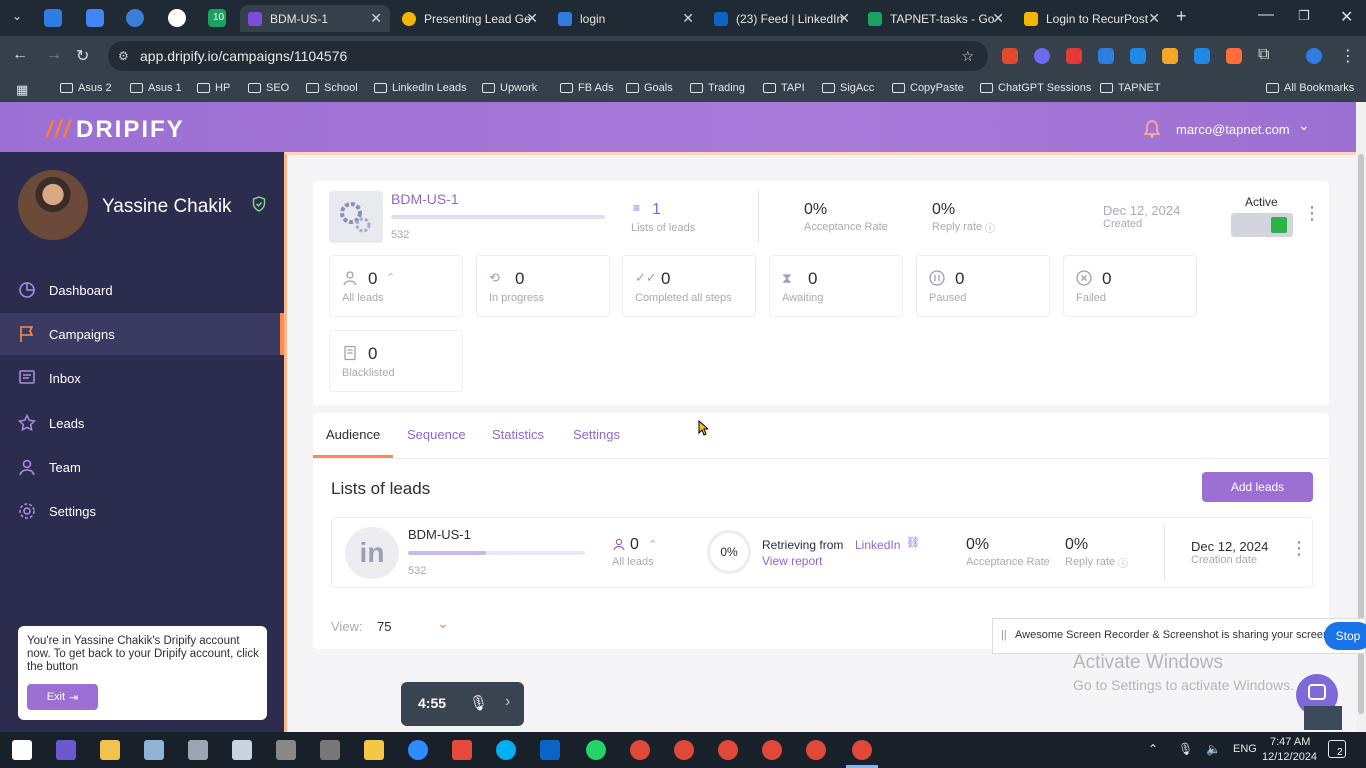 The width and height of the screenshot is (1366, 768). What do you see at coordinates (649, 88) in the screenshot?
I see `bookmark-folder: Goals` at bounding box center [649, 88].